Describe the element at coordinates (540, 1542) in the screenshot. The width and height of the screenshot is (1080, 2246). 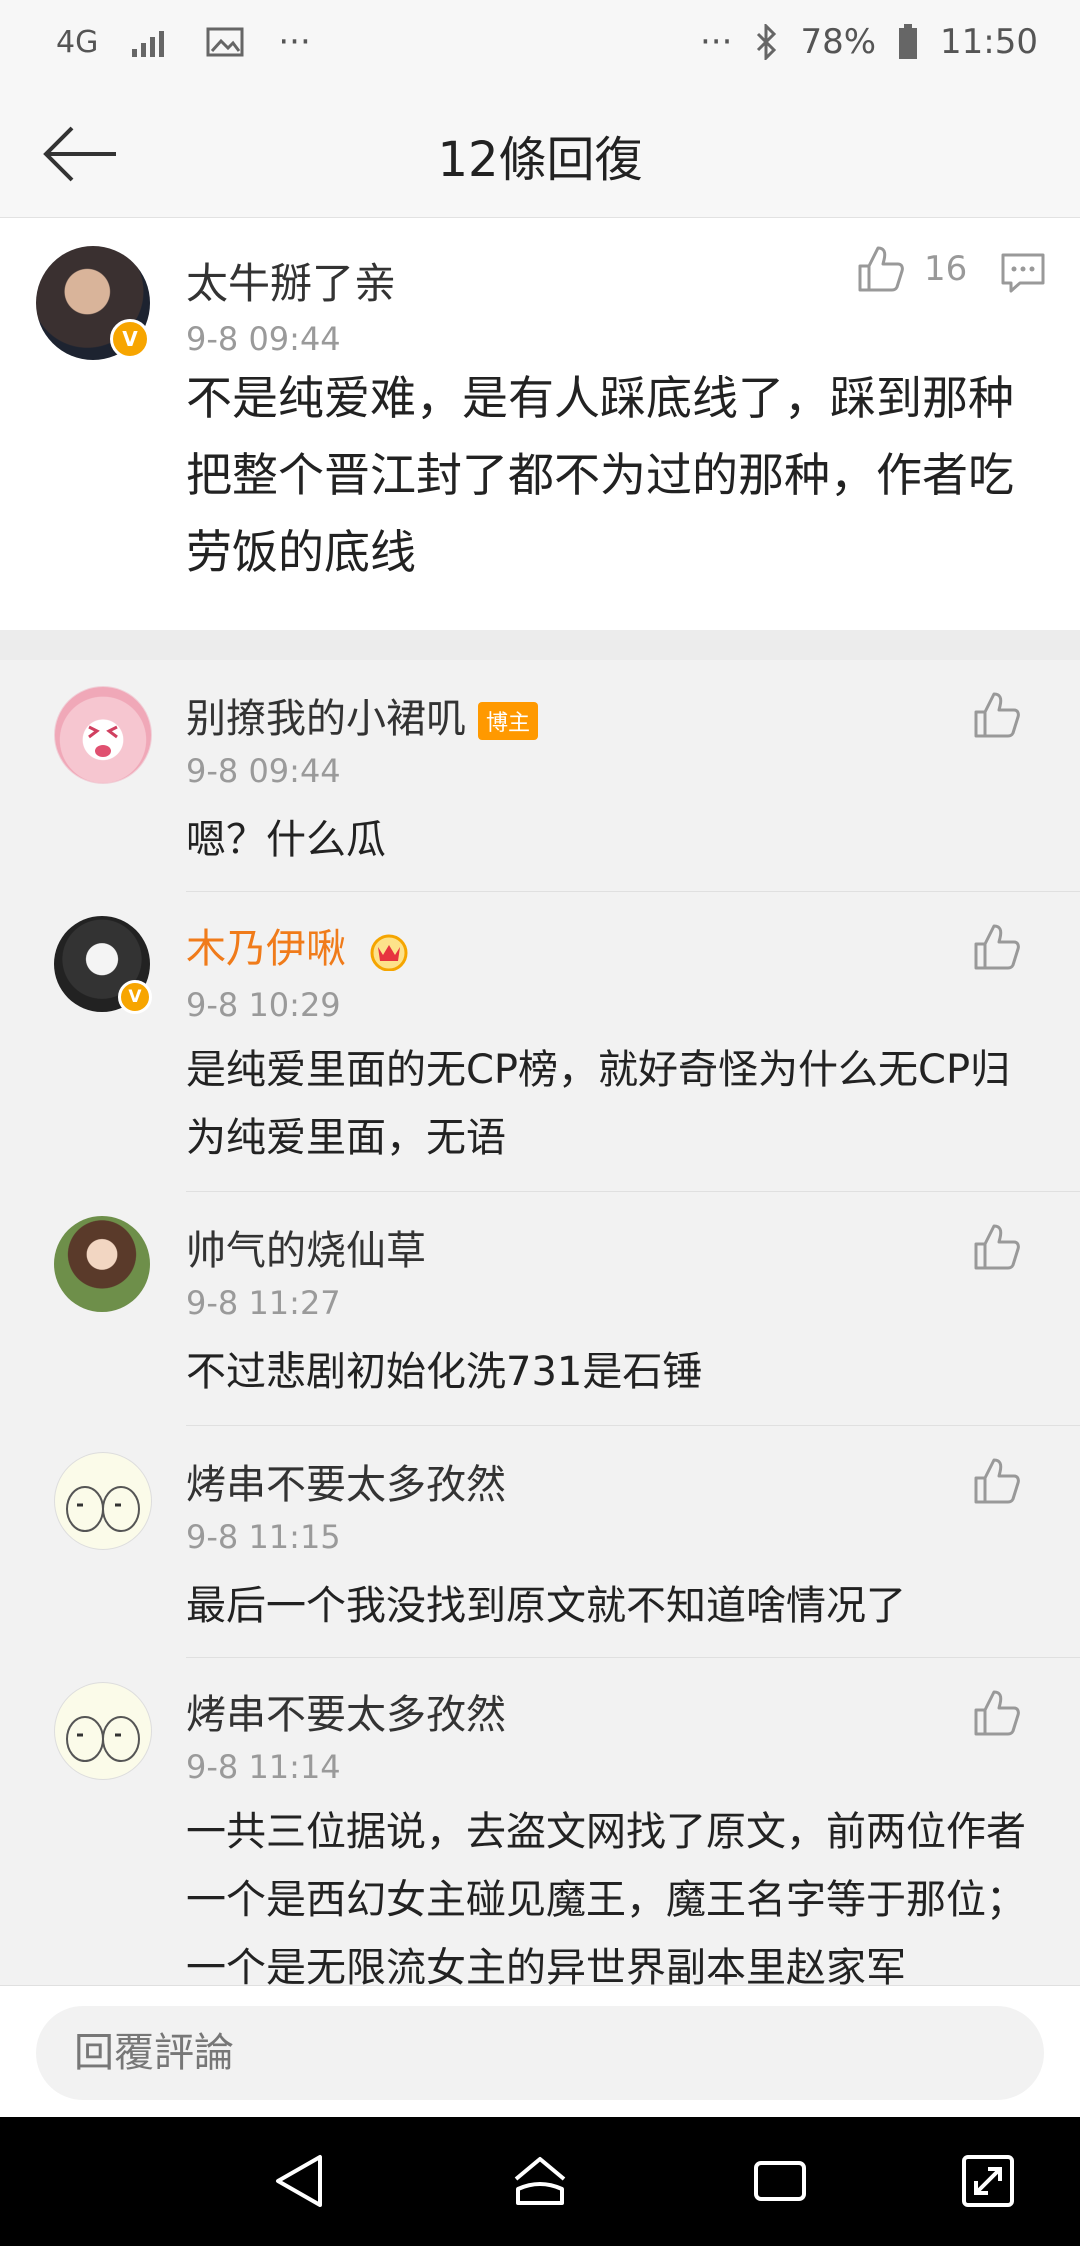
I see `reply-item: 烤串不要太多孜然 9-8 11:15 最后一个我没找到原文就不知道啥情况了` at that location.